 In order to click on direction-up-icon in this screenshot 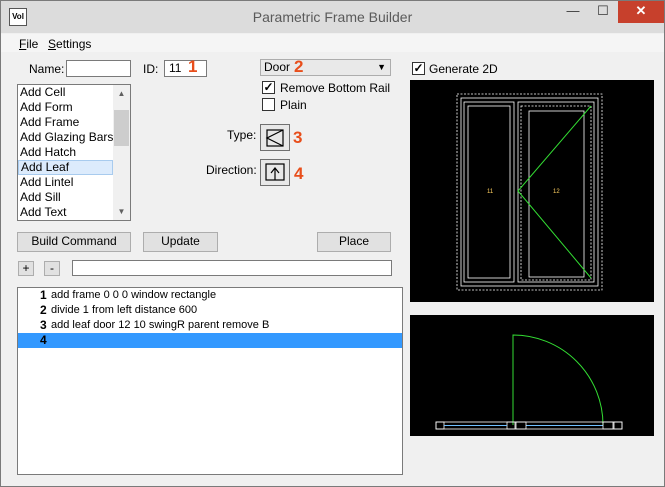, I will do `click(275, 172)`.